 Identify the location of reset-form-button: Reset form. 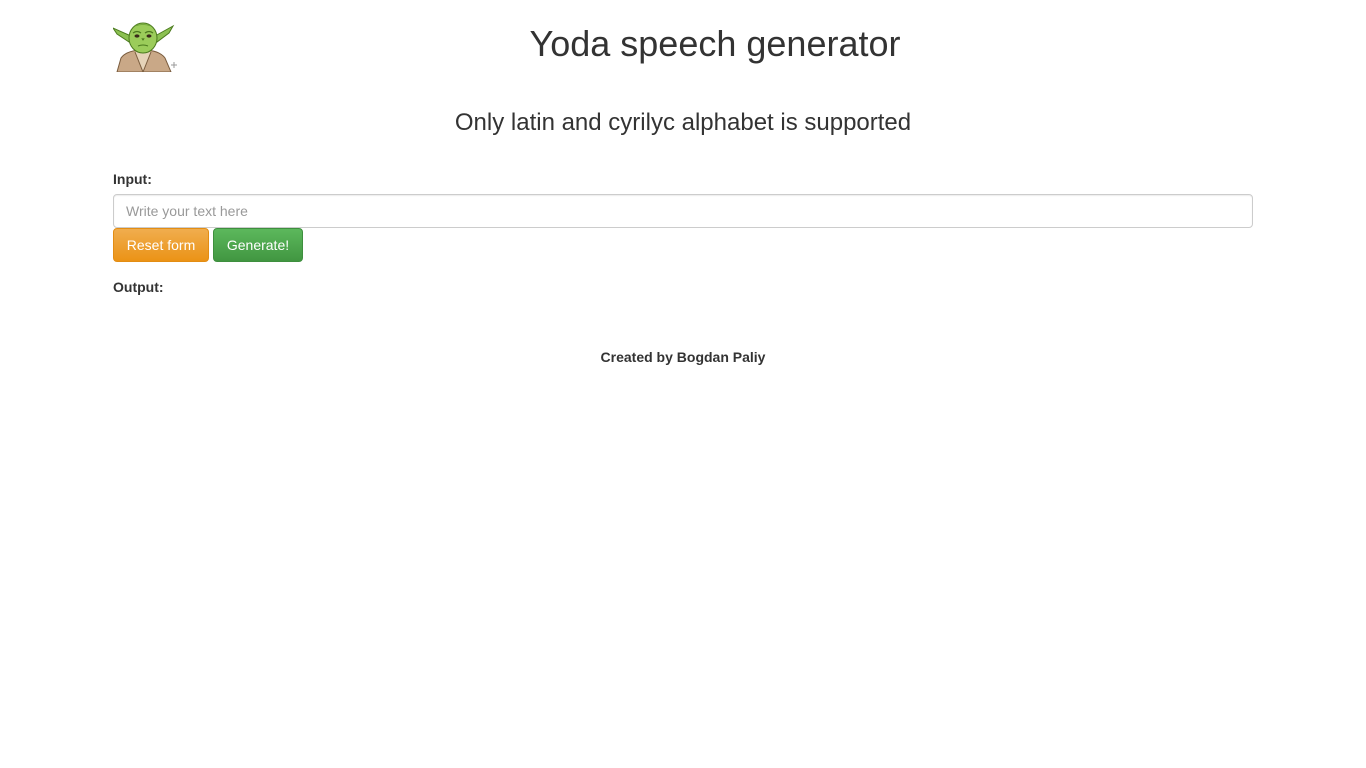
(161, 245).